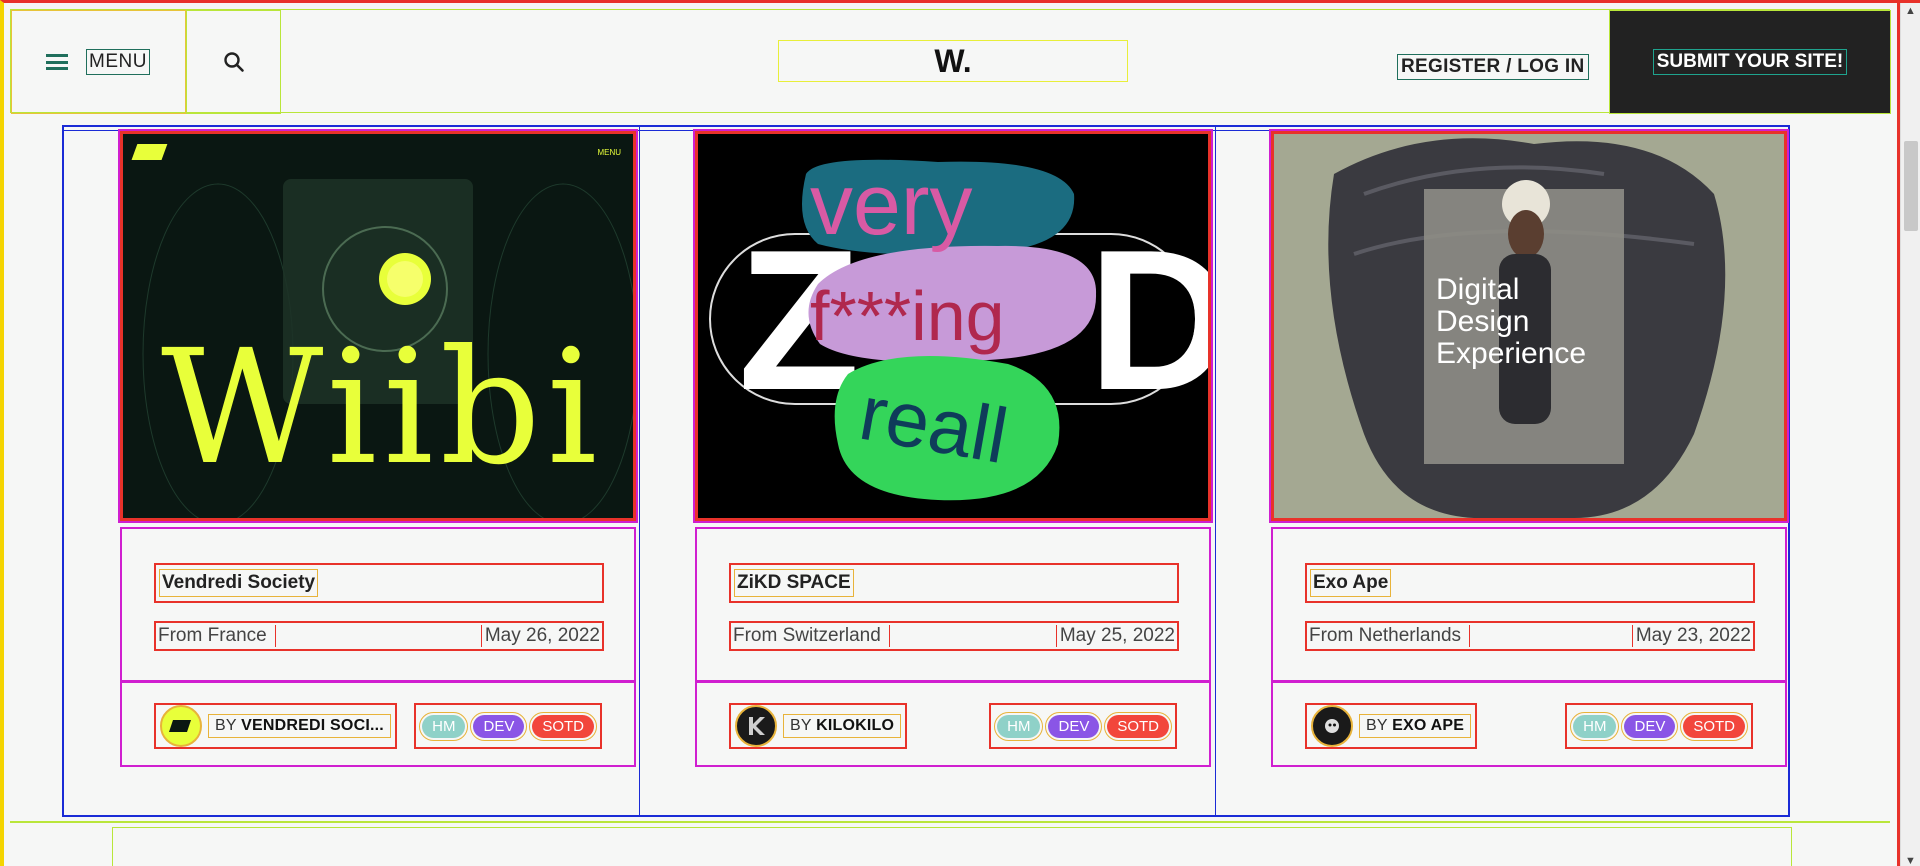 The image size is (1920, 866). What do you see at coordinates (1351, 583) in the screenshot?
I see `card-title: Exo Ape` at bounding box center [1351, 583].